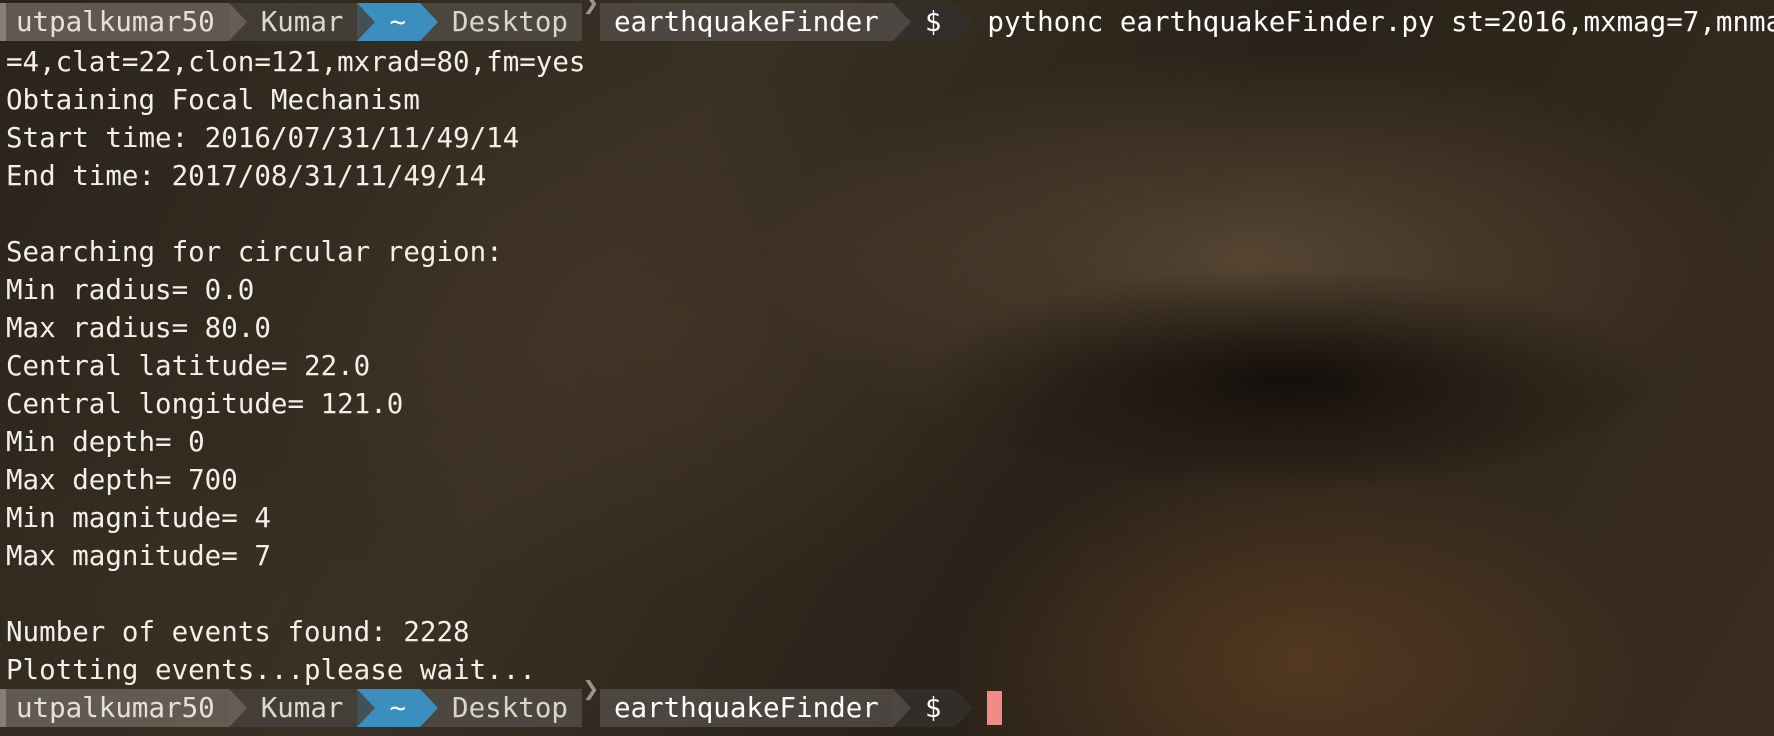 The width and height of the screenshot is (1774, 736). Describe the element at coordinates (254, 252) in the screenshot. I see `output-line: Searching for circular region:` at that location.